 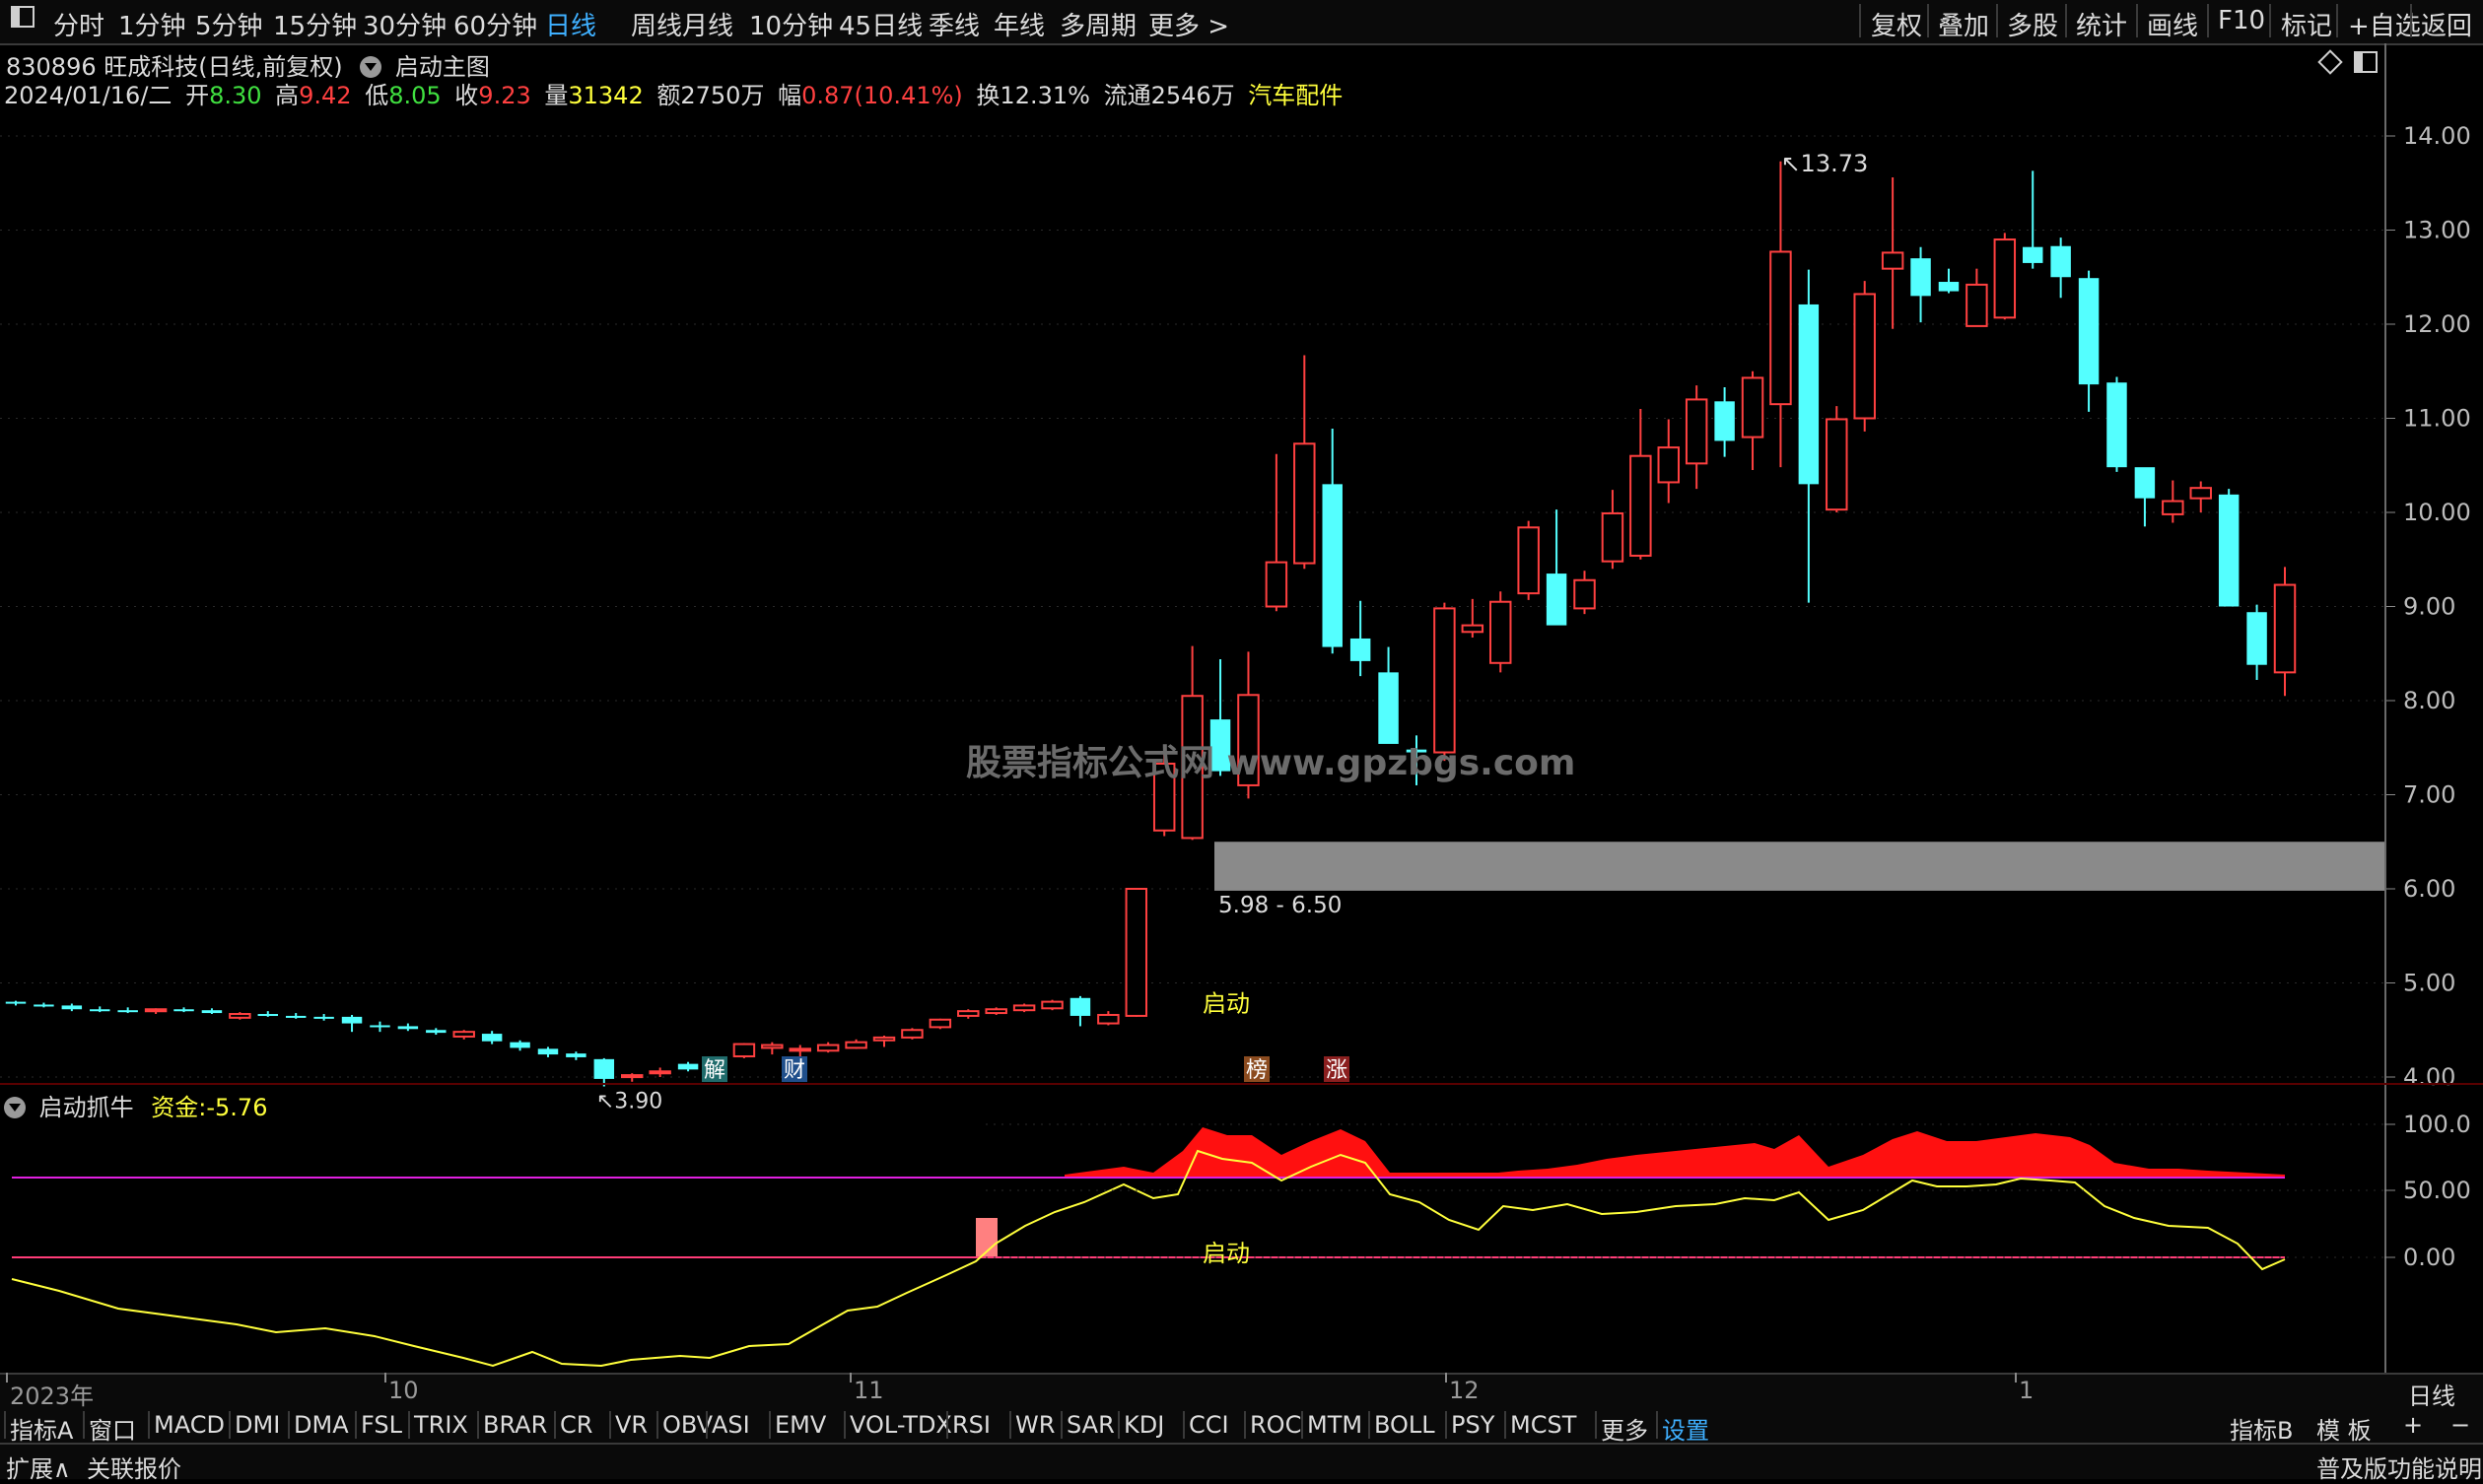 What do you see at coordinates (570, 24) in the screenshot?
I see `period-tab: 日线` at bounding box center [570, 24].